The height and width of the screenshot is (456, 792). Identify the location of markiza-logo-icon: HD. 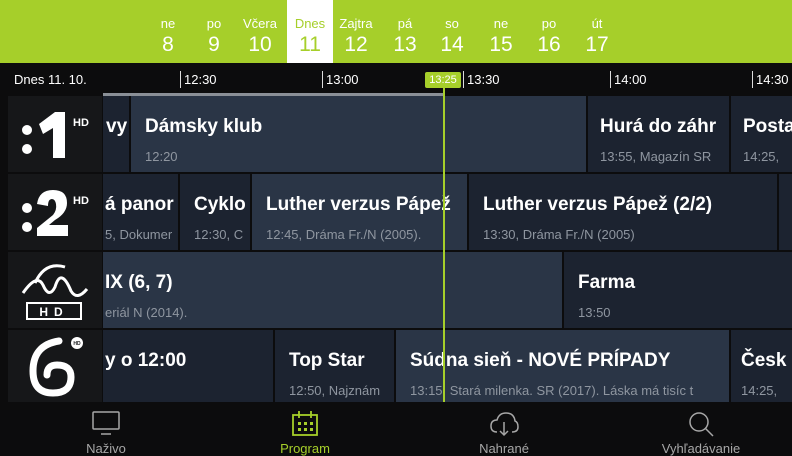
(56, 367).